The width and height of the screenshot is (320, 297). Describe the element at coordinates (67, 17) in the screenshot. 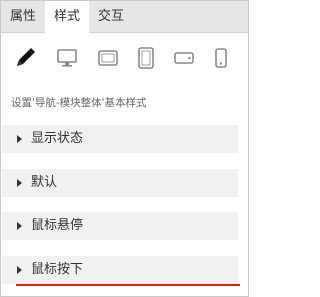

I see `tab-style: 样式` at that location.